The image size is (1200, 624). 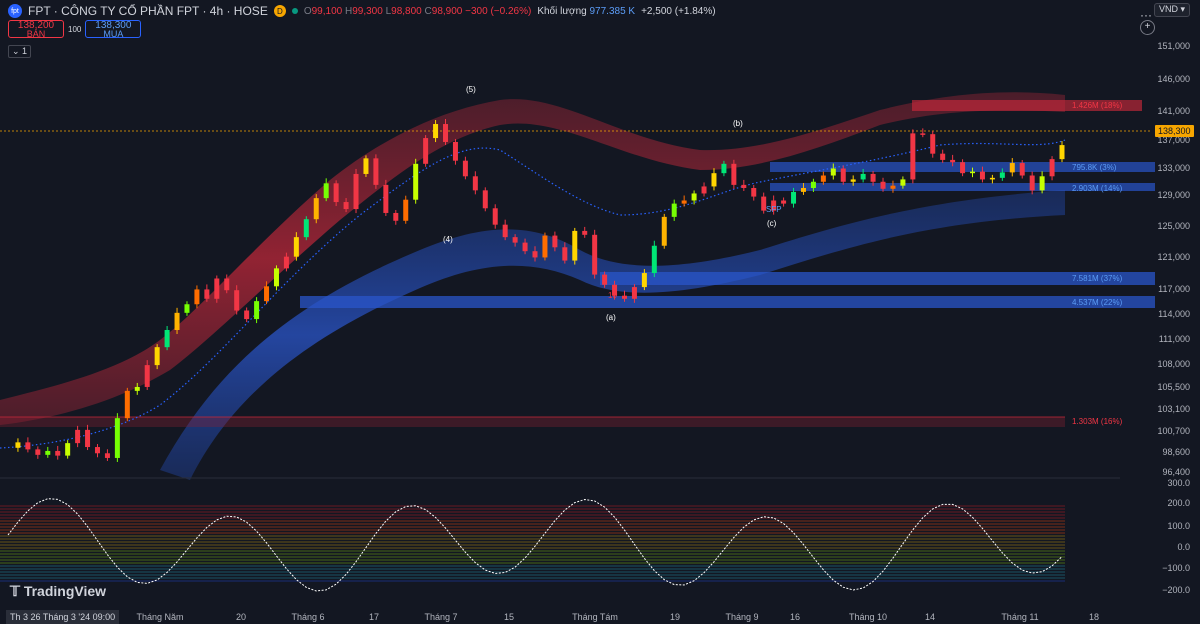 What do you see at coordinates (1174, 314) in the screenshot?
I see `price-tick-label: 114,000` at bounding box center [1174, 314].